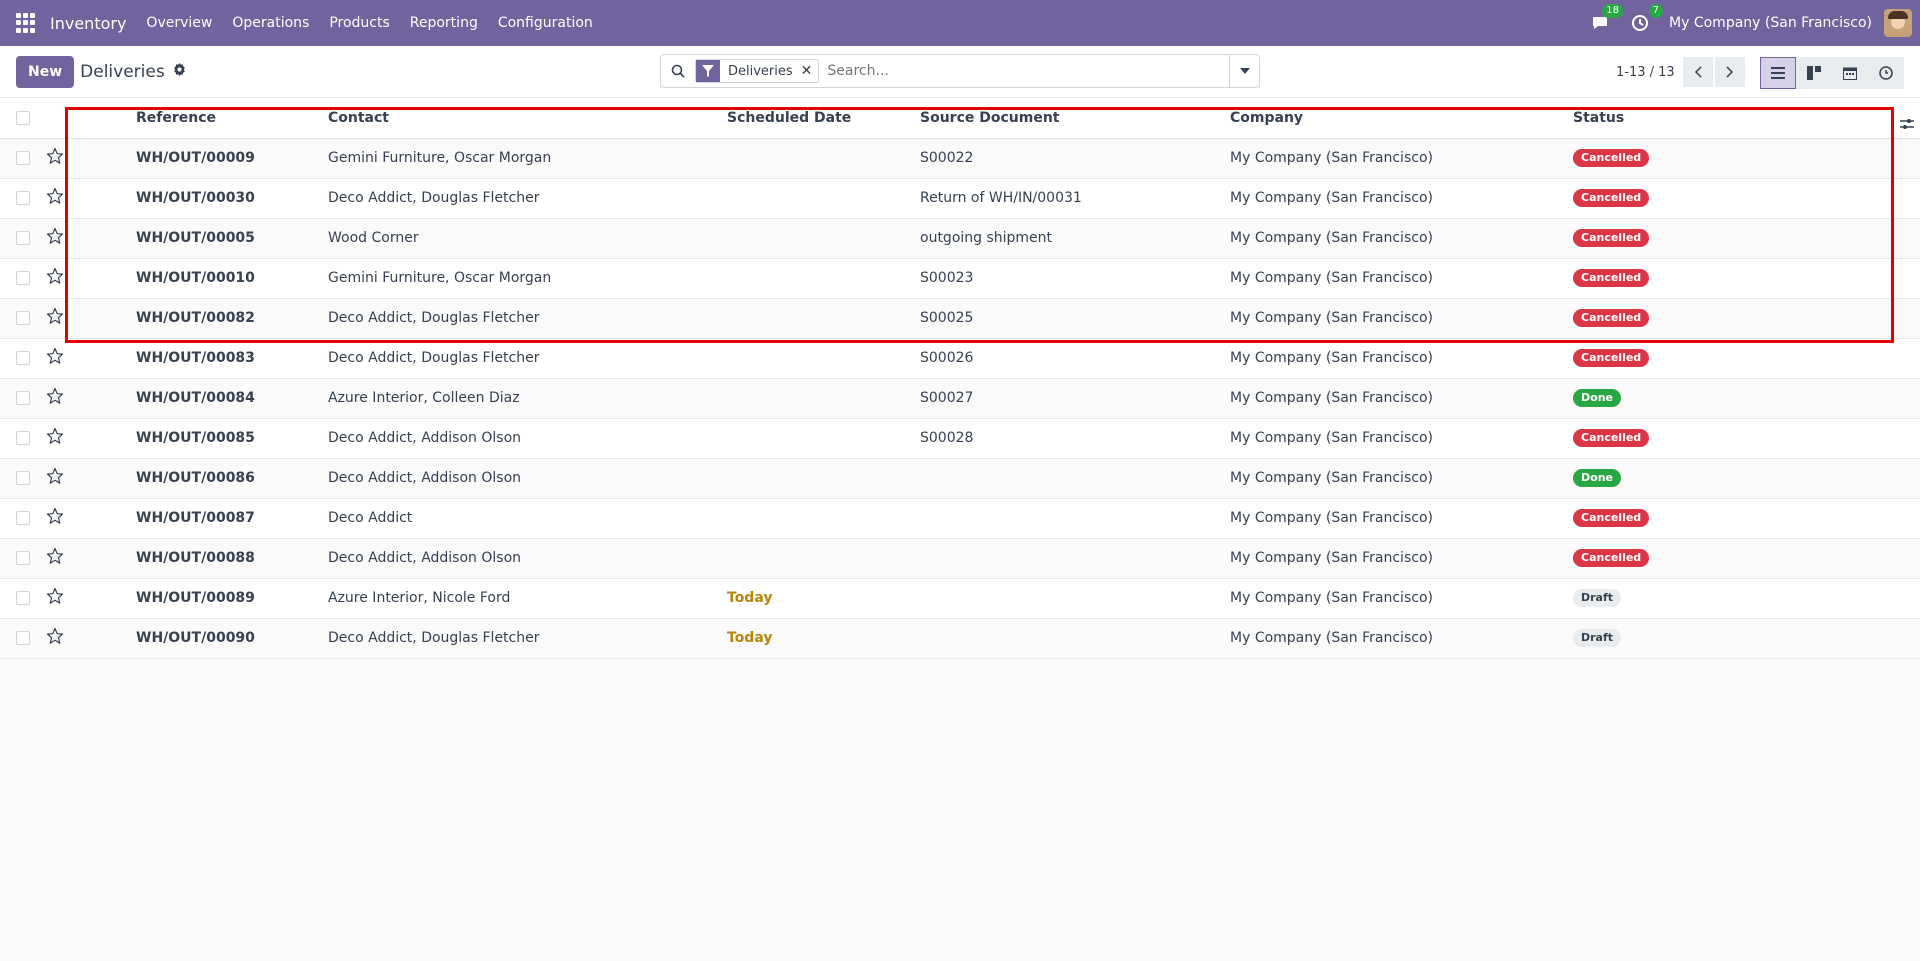 The height and width of the screenshot is (961, 1920). I want to click on cell-source-document: Return of WH/IN/00031, so click(1075, 198).